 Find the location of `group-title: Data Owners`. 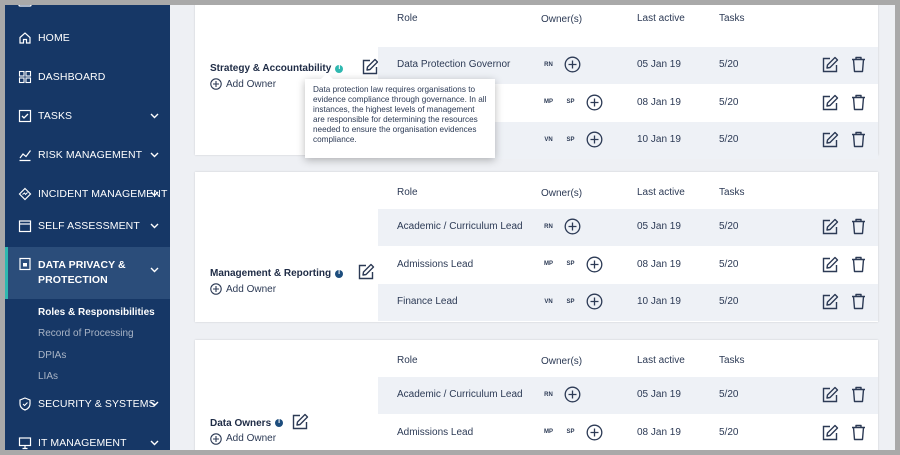

group-title: Data Owners is located at coordinates (259, 423).